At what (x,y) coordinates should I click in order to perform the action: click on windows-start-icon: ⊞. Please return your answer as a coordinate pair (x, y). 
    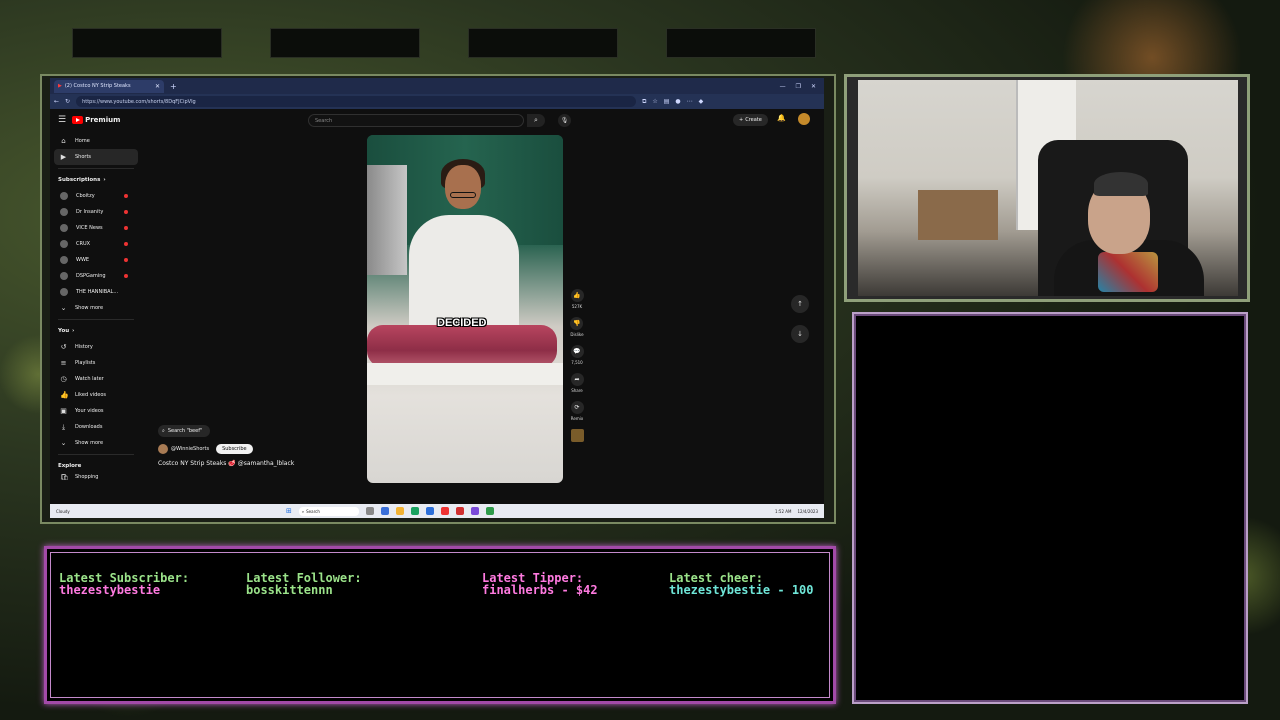
    Looking at the image, I should click on (289, 511).